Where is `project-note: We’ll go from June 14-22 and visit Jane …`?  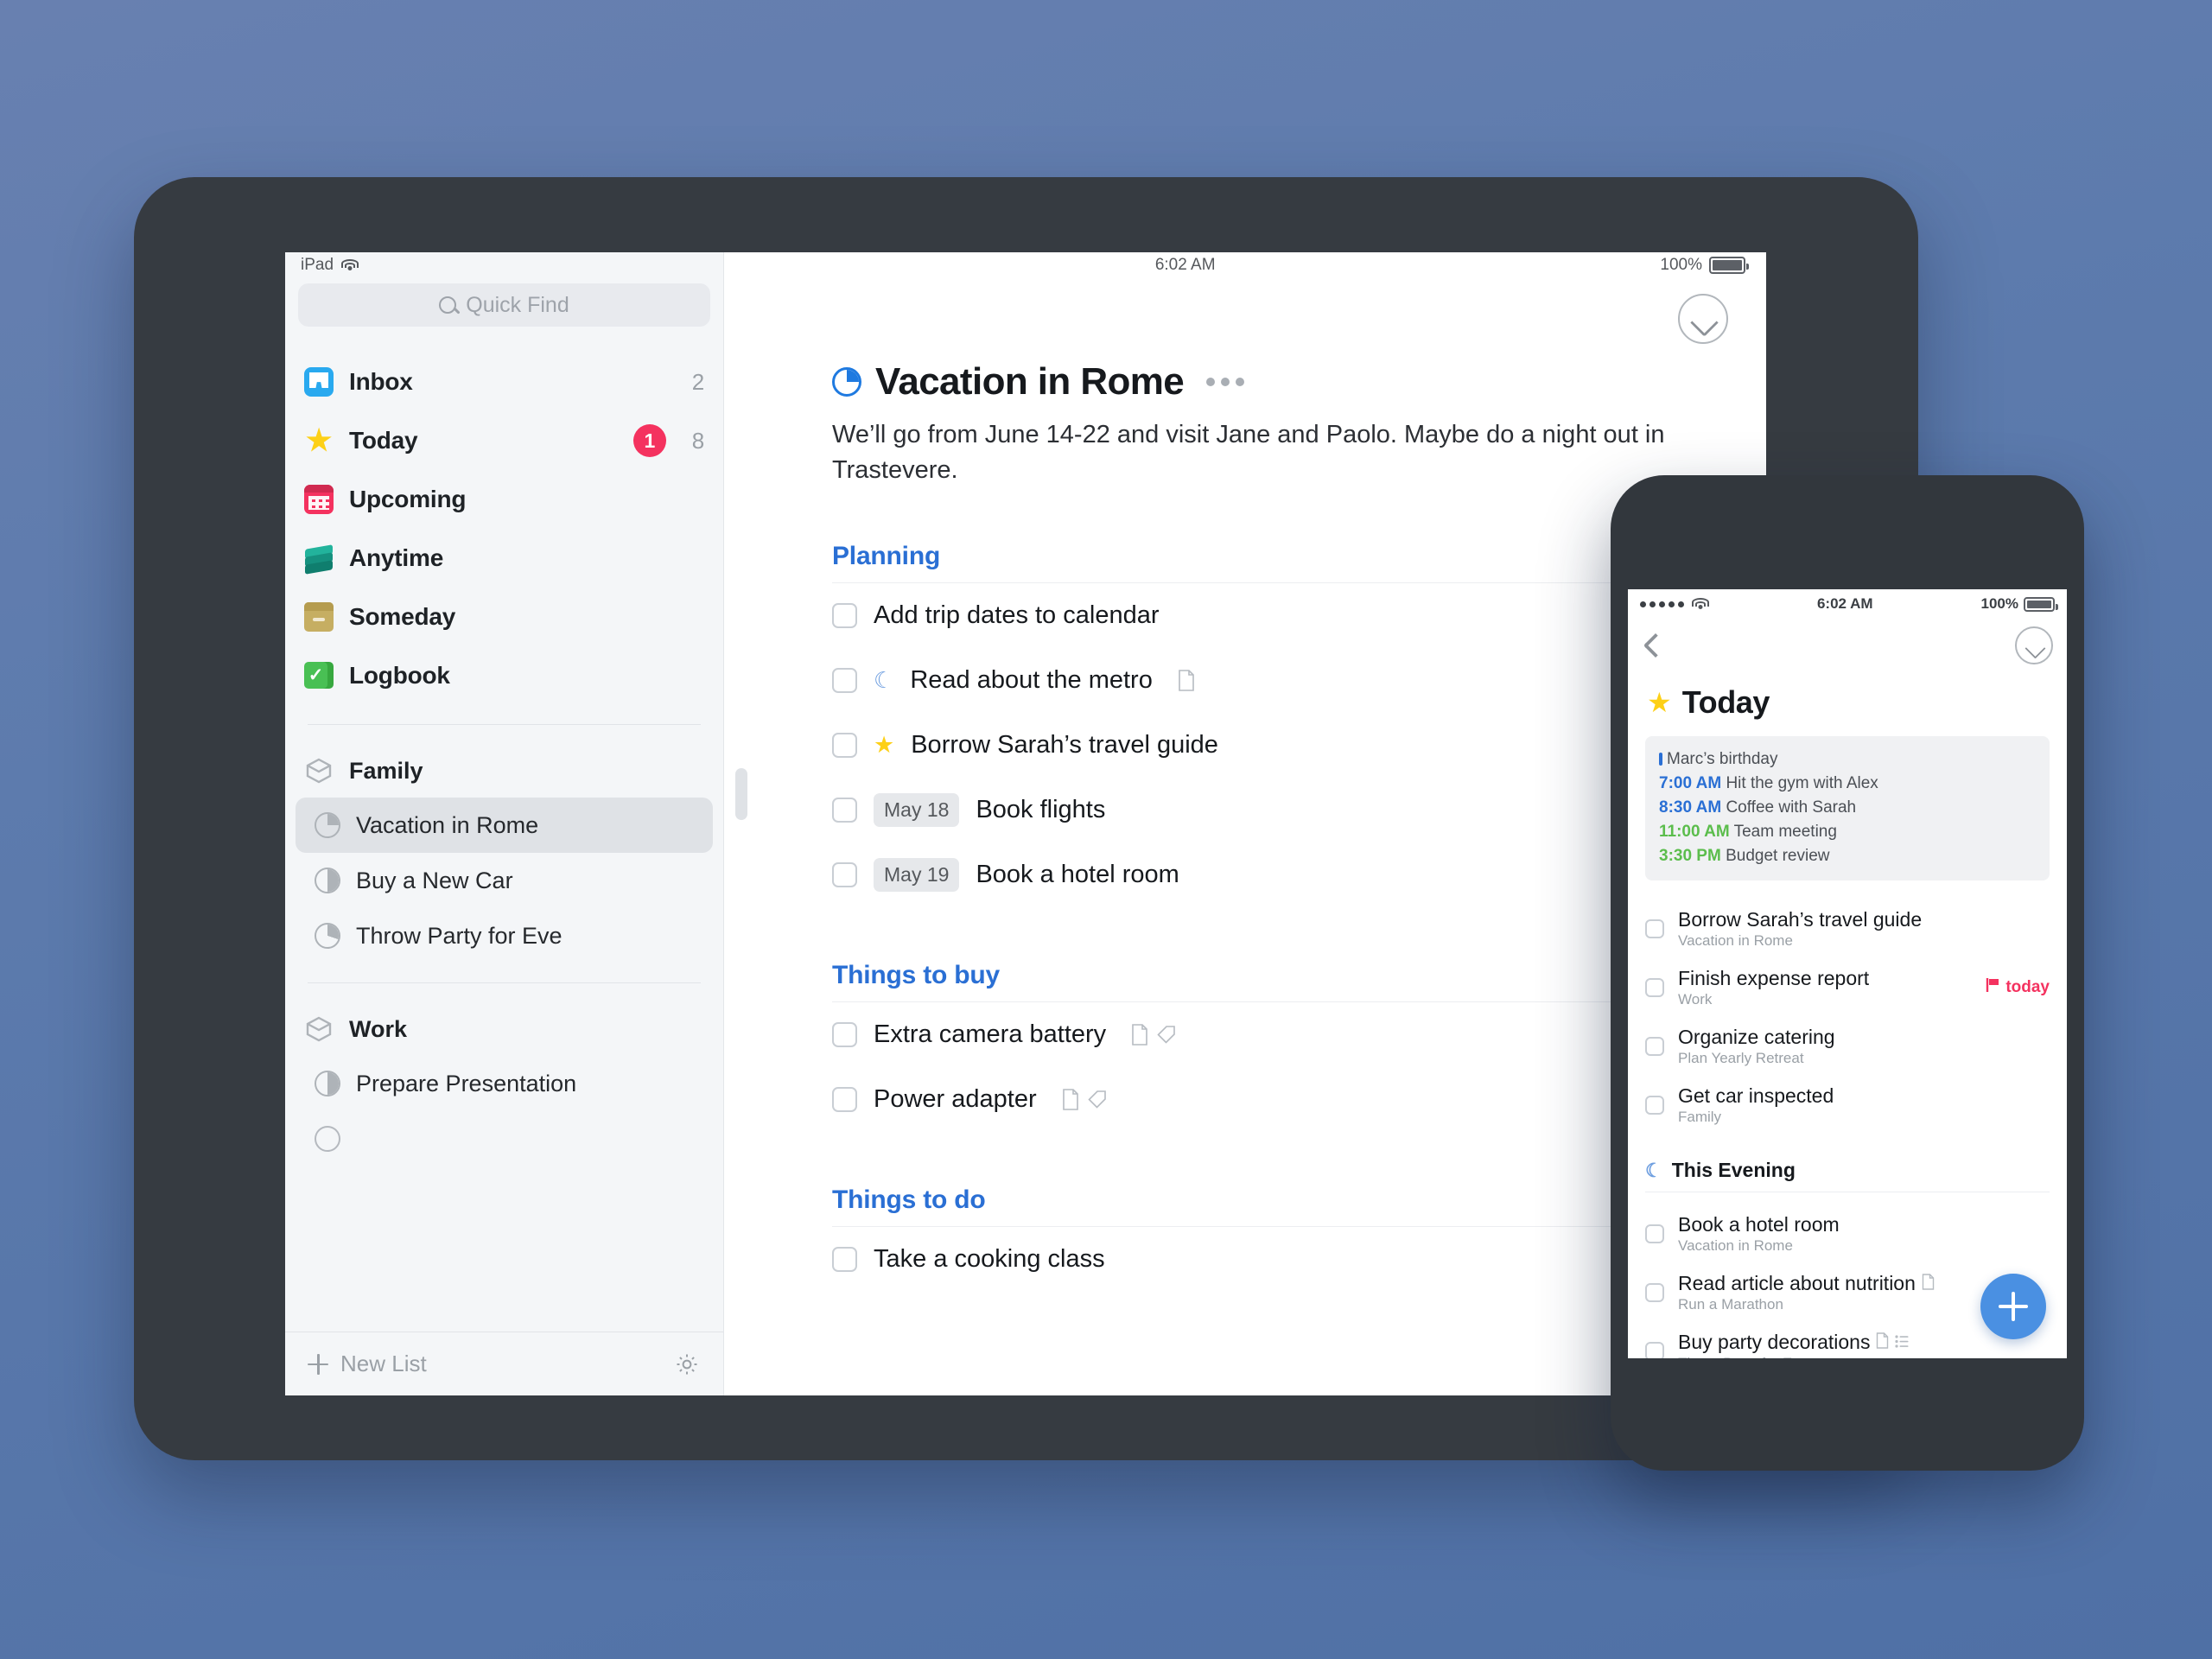 project-note: We’ll go from June 14-22 and visit Jane … is located at coordinates (1255, 452).